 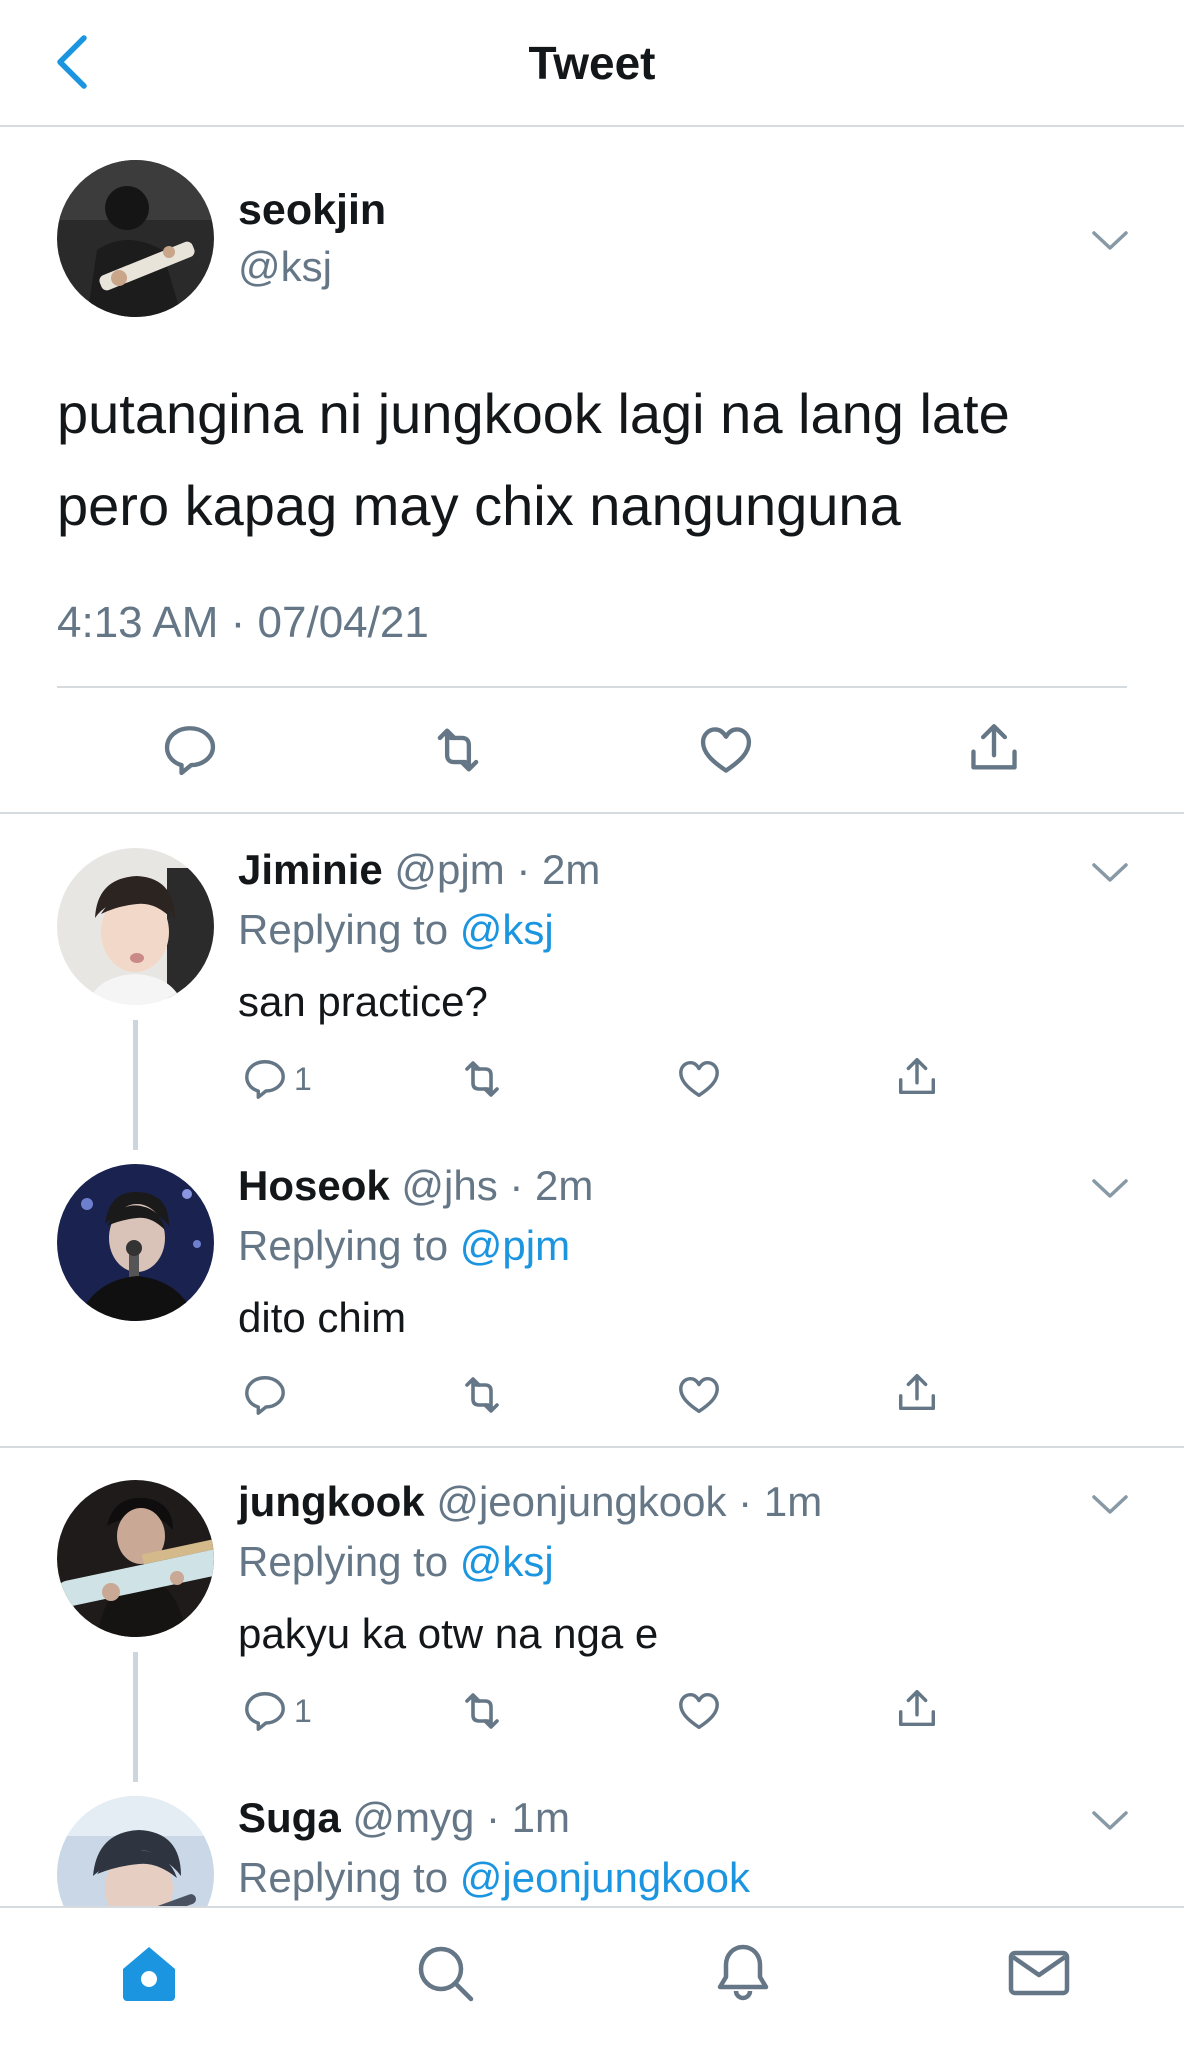 I want to click on author-name: Jiminie, so click(x=310, y=869).